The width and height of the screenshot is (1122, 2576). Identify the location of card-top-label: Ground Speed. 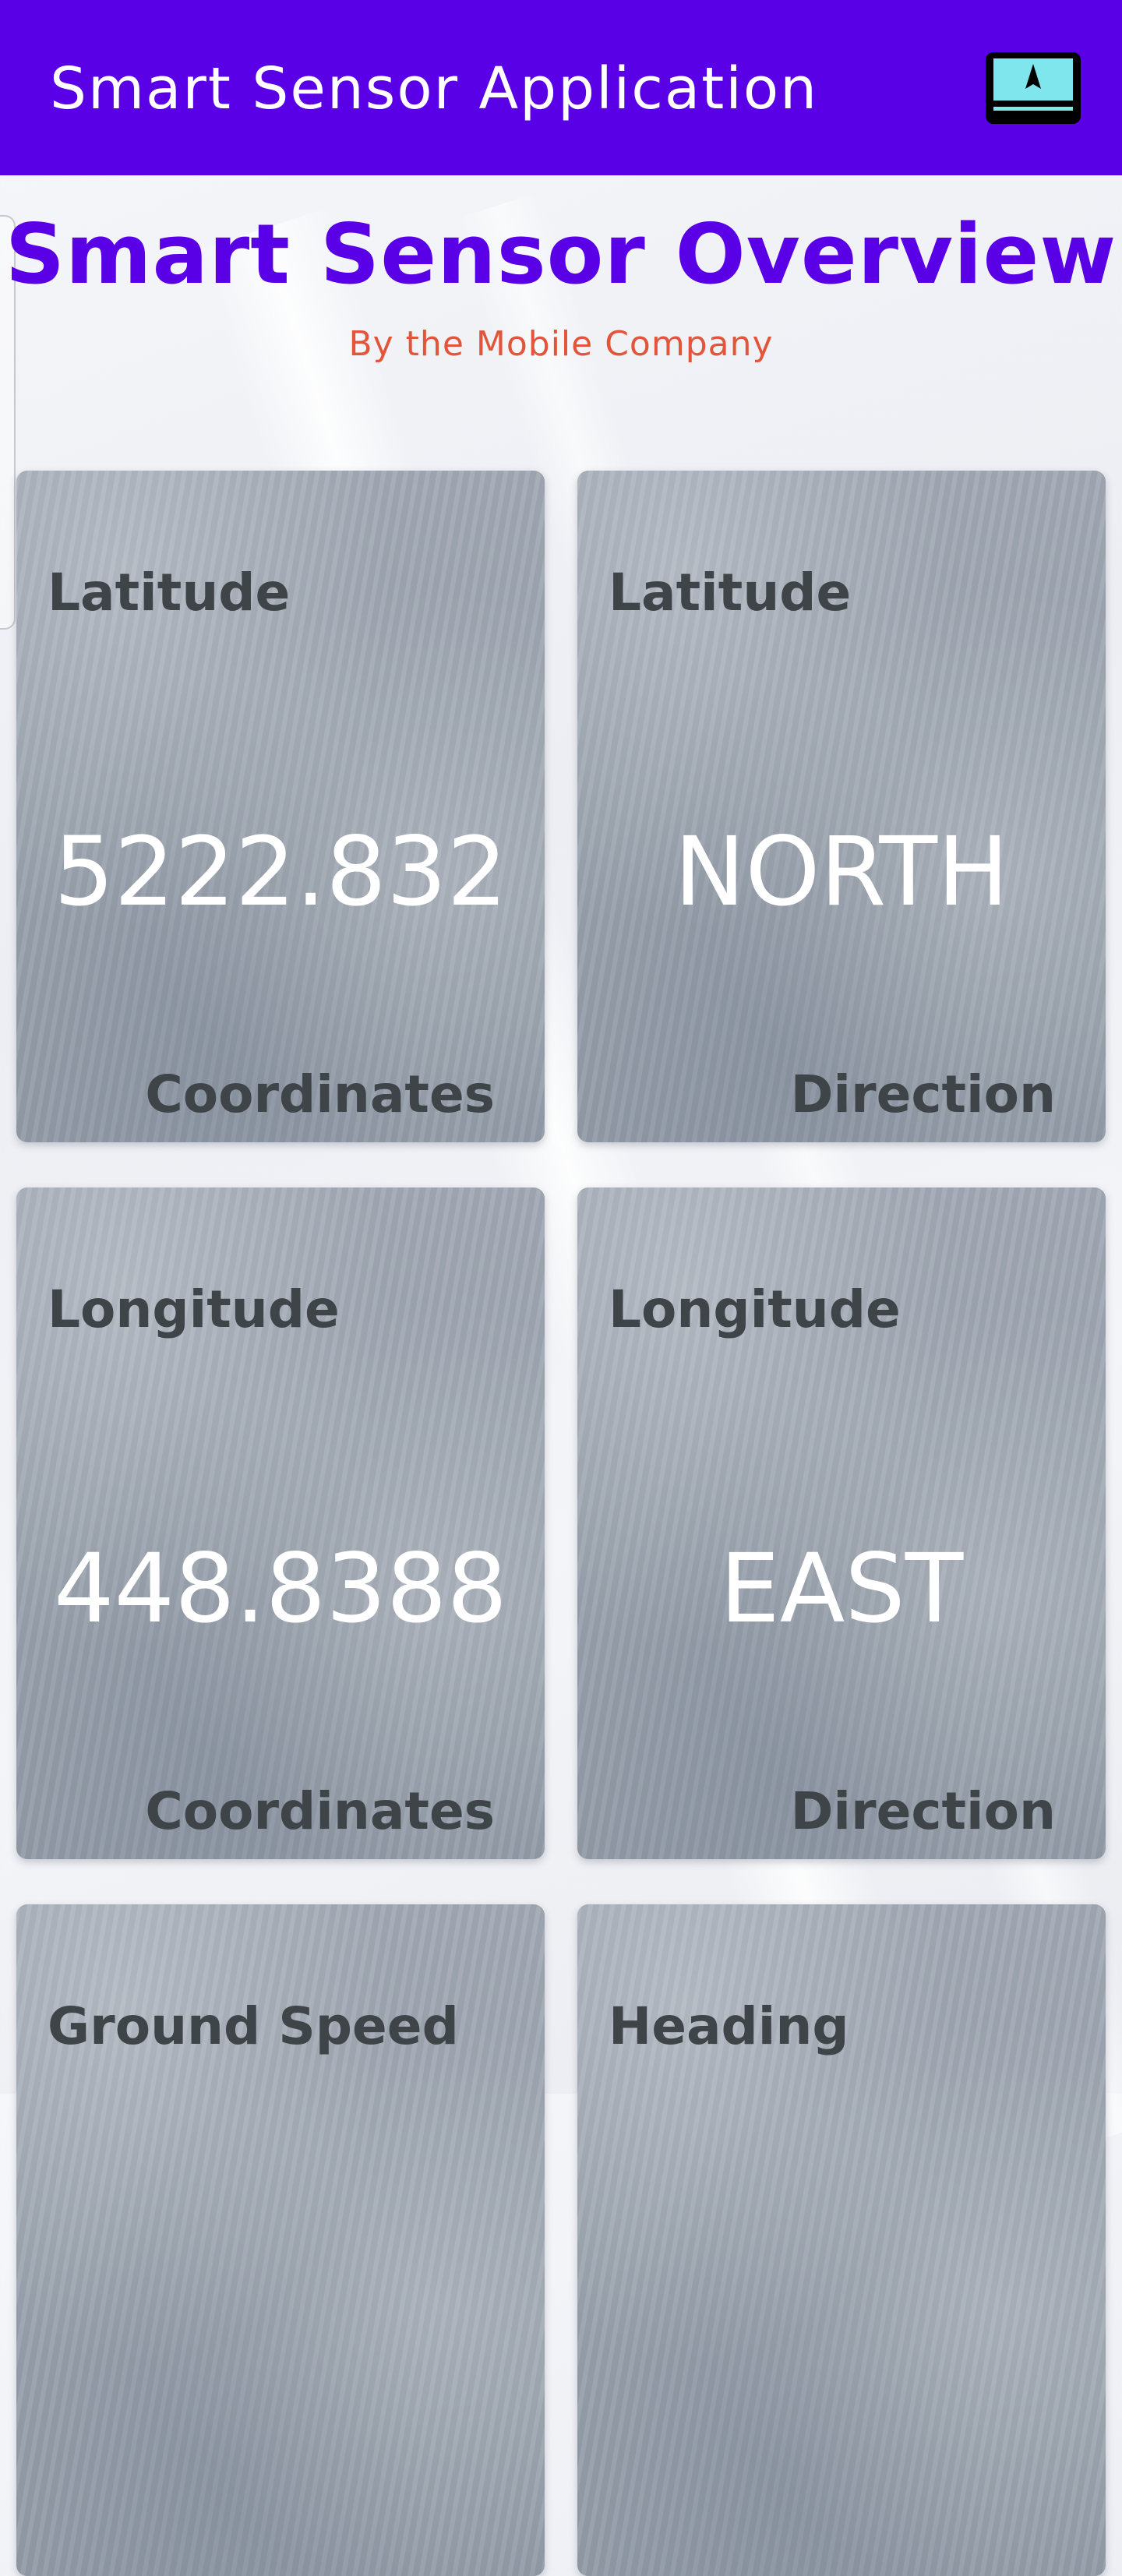
(254, 2026).